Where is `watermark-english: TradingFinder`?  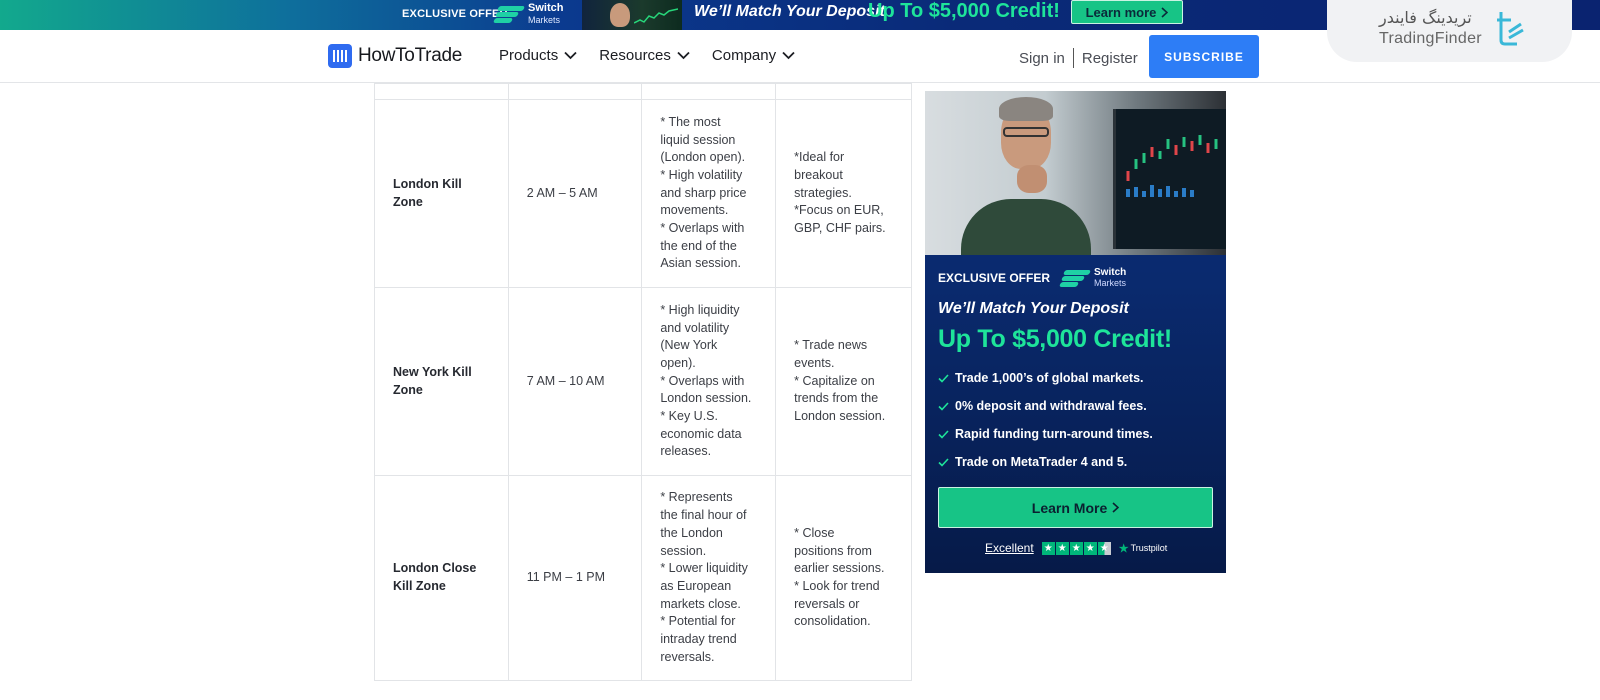
watermark-english: TradingFinder is located at coordinates (1430, 38).